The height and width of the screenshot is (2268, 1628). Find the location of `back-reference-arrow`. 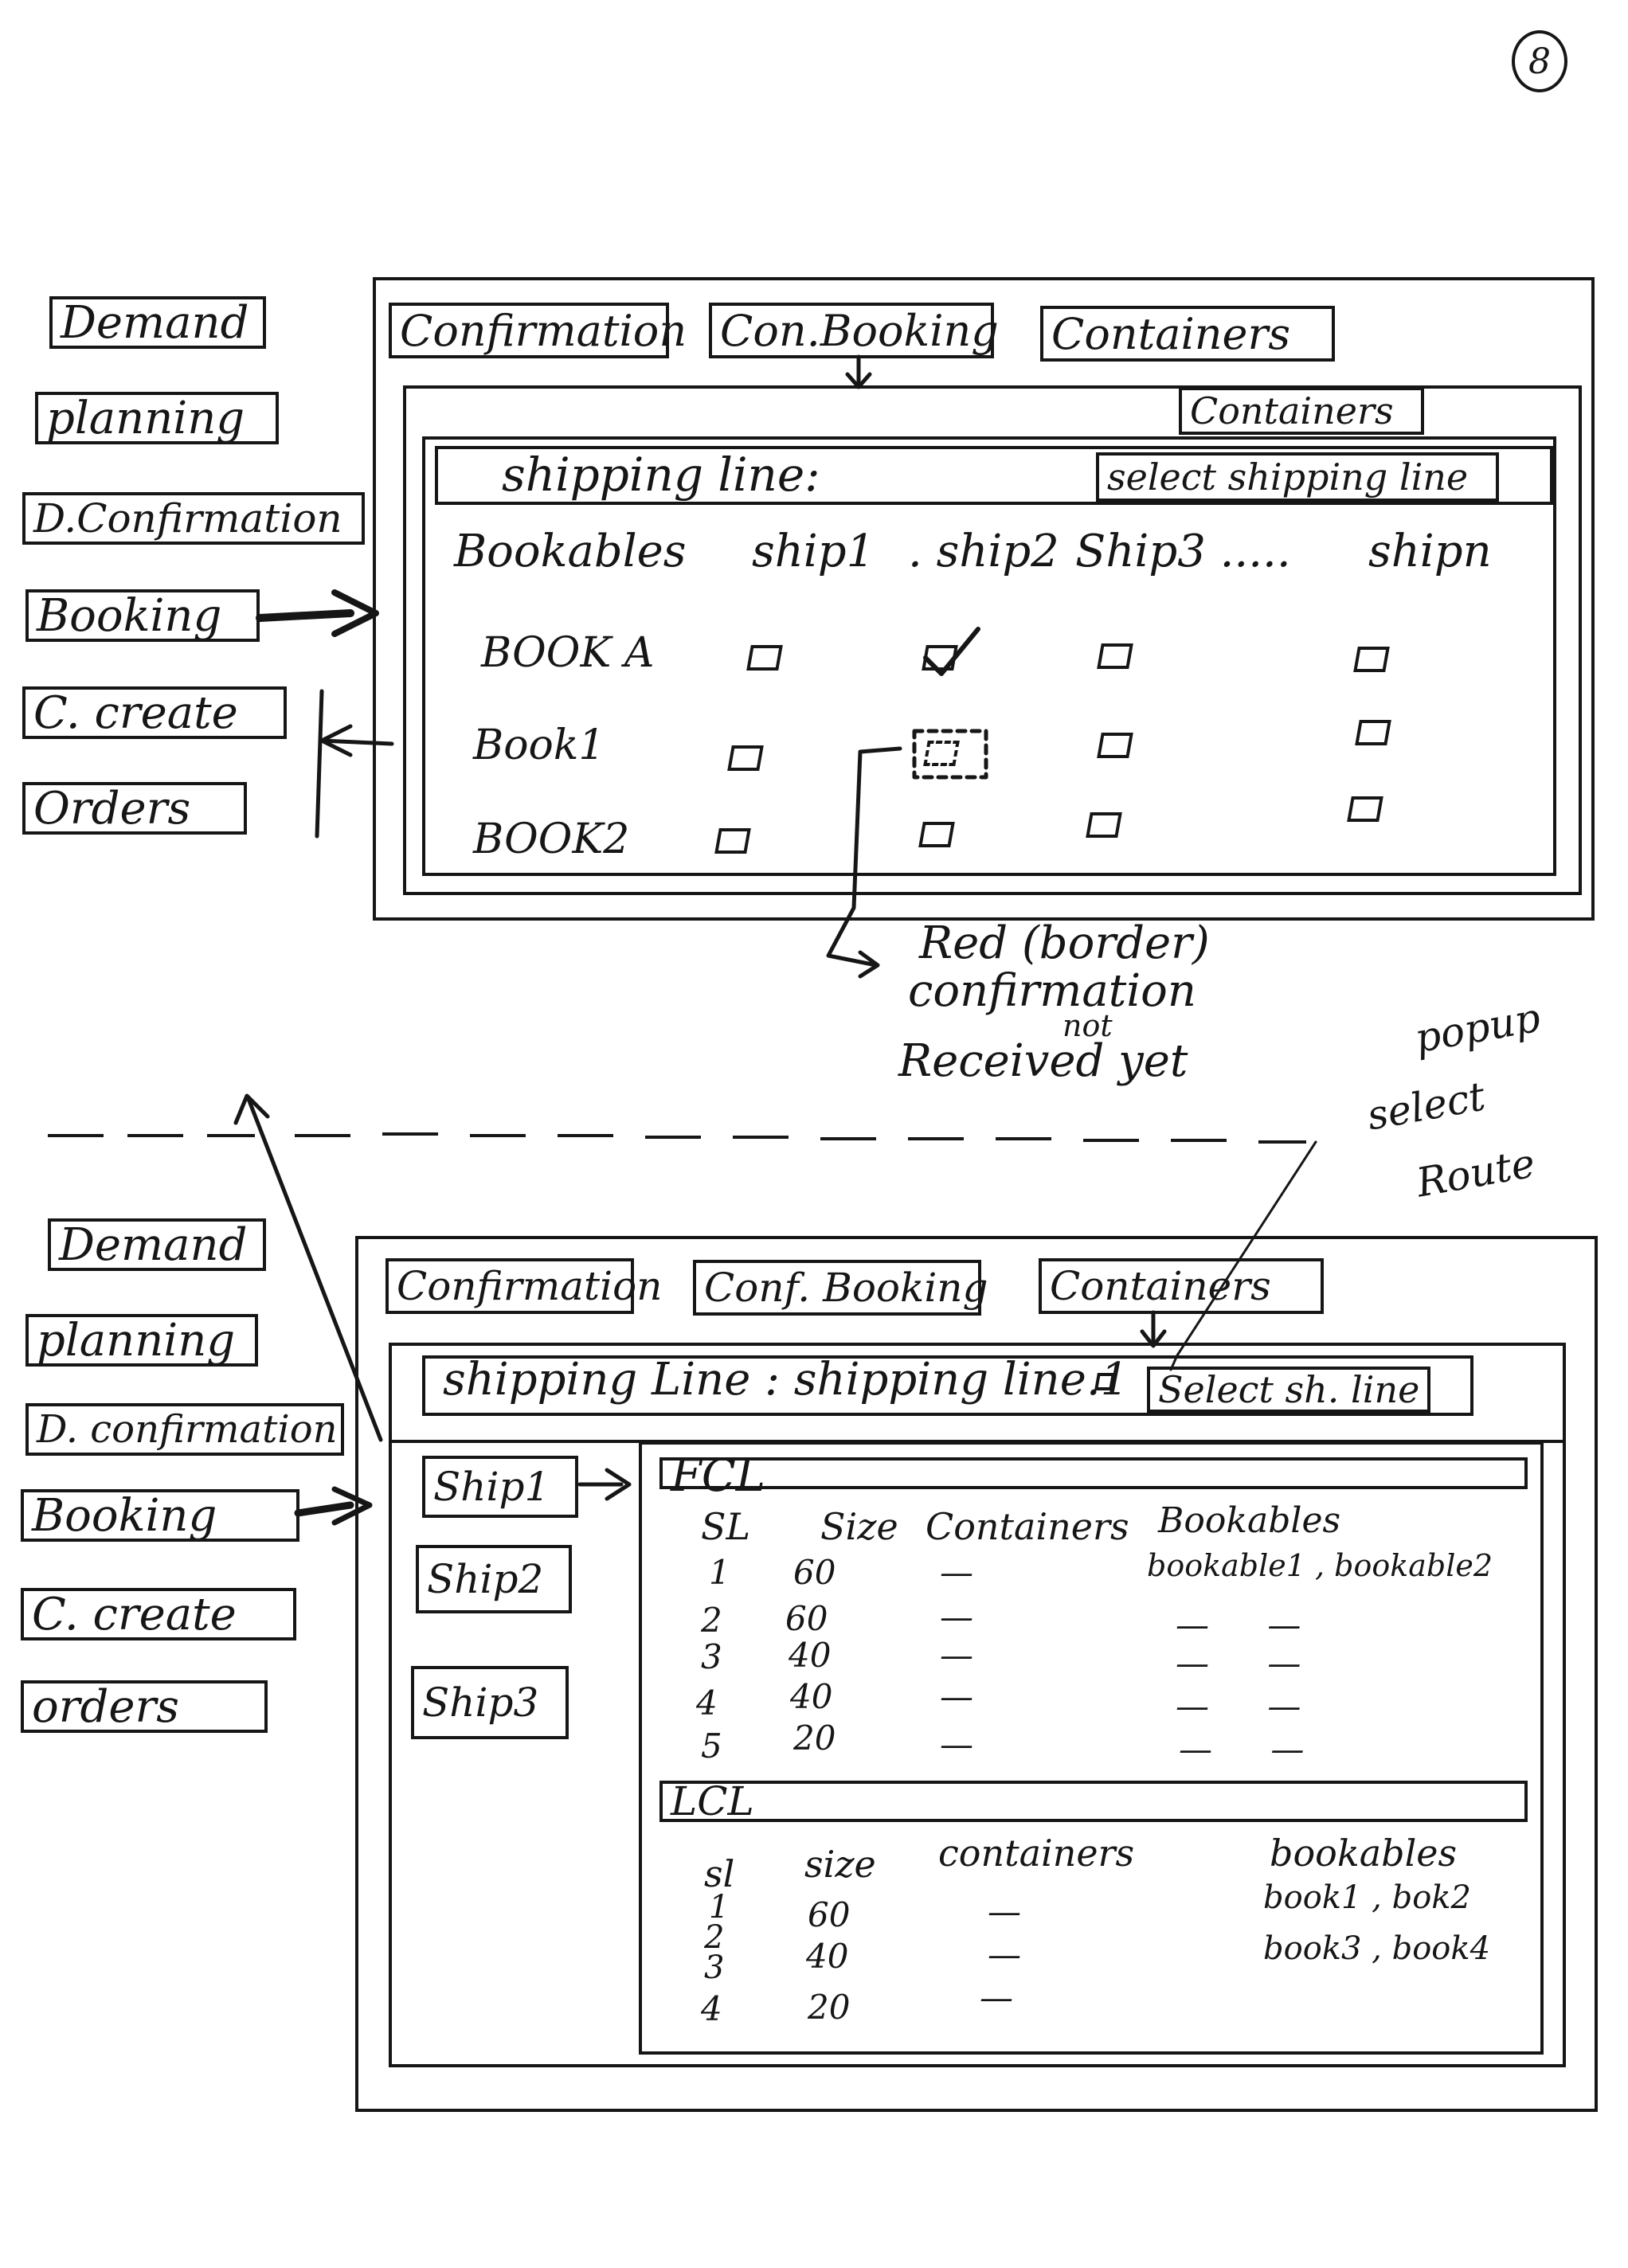

back-reference-arrow is located at coordinates (314, 1269).